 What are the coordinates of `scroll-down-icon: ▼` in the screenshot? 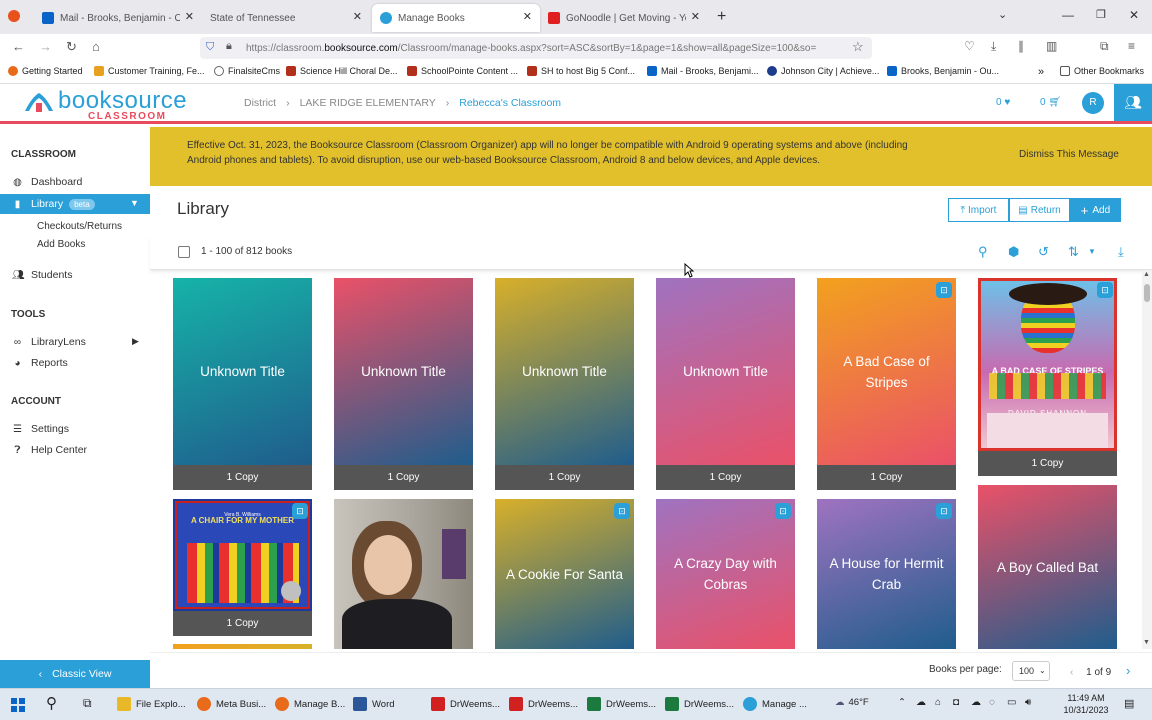 It's located at (1146, 642).